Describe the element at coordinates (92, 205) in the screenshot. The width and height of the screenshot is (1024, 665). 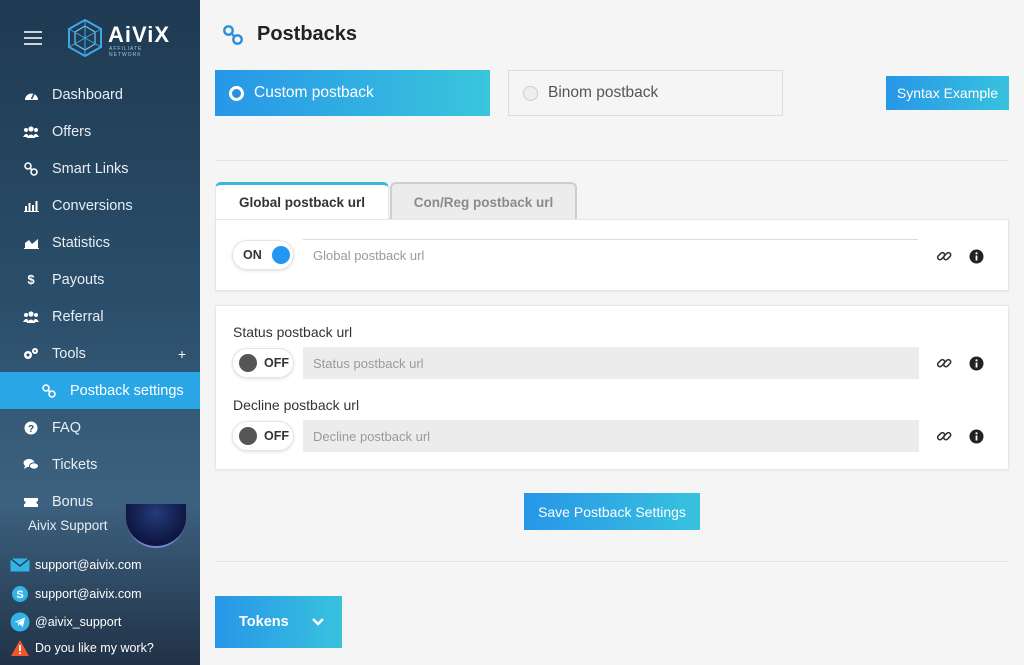
I see `sidebar-item-label: Conversions` at that location.